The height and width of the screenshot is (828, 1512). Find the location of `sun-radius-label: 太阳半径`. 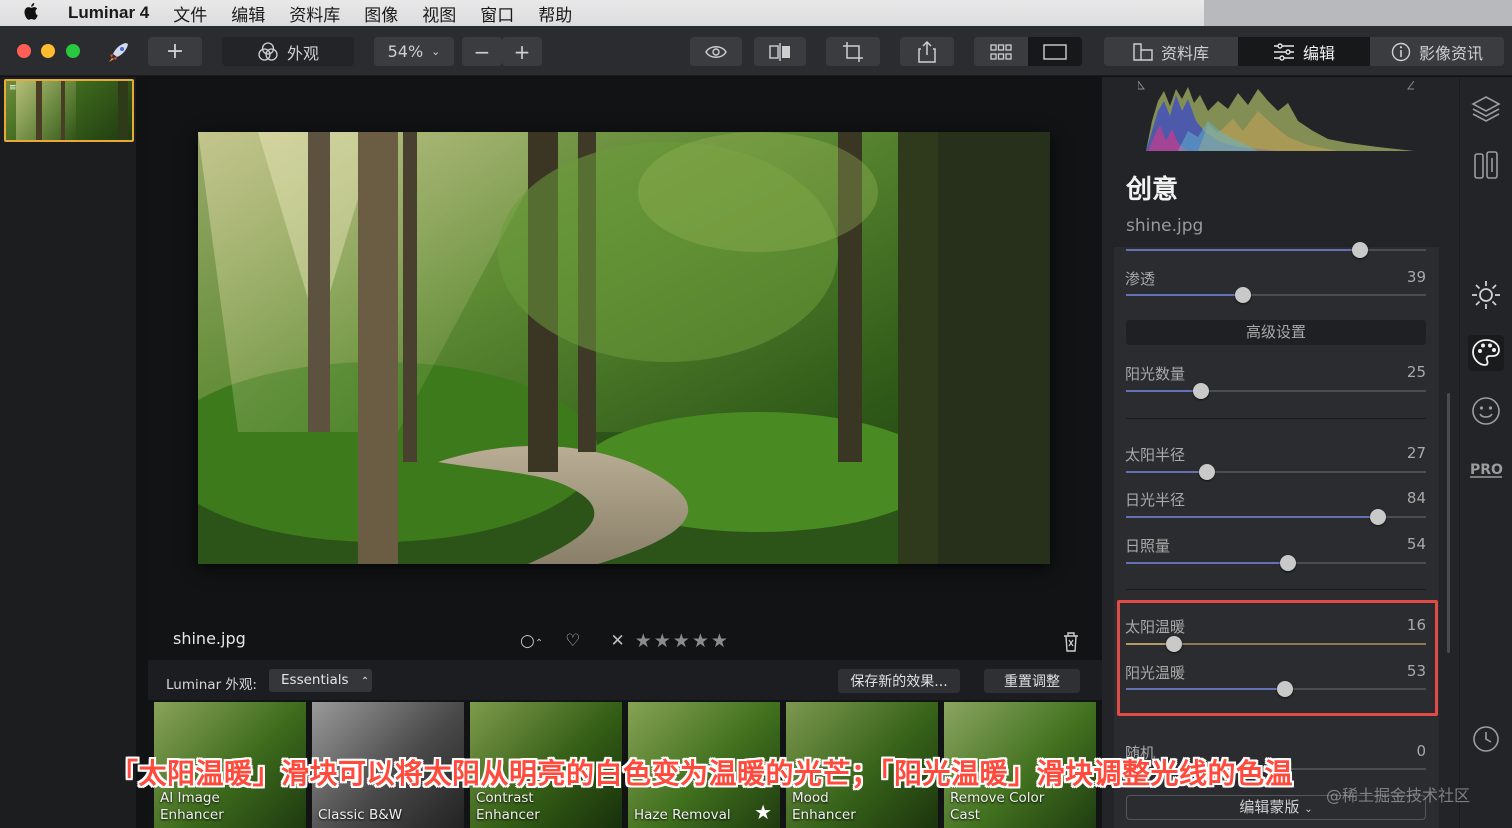

sun-radius-label: 太阳半径 is located at coordinates (1155, 455).